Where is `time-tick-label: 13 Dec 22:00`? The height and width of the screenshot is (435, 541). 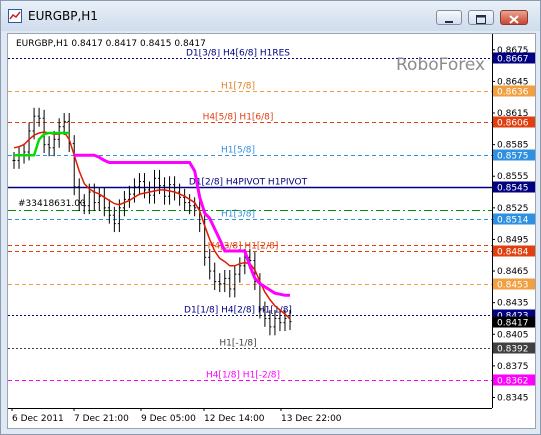 time-tick-label: 13 Dec 22:00 is located at coordinates (311, 419).